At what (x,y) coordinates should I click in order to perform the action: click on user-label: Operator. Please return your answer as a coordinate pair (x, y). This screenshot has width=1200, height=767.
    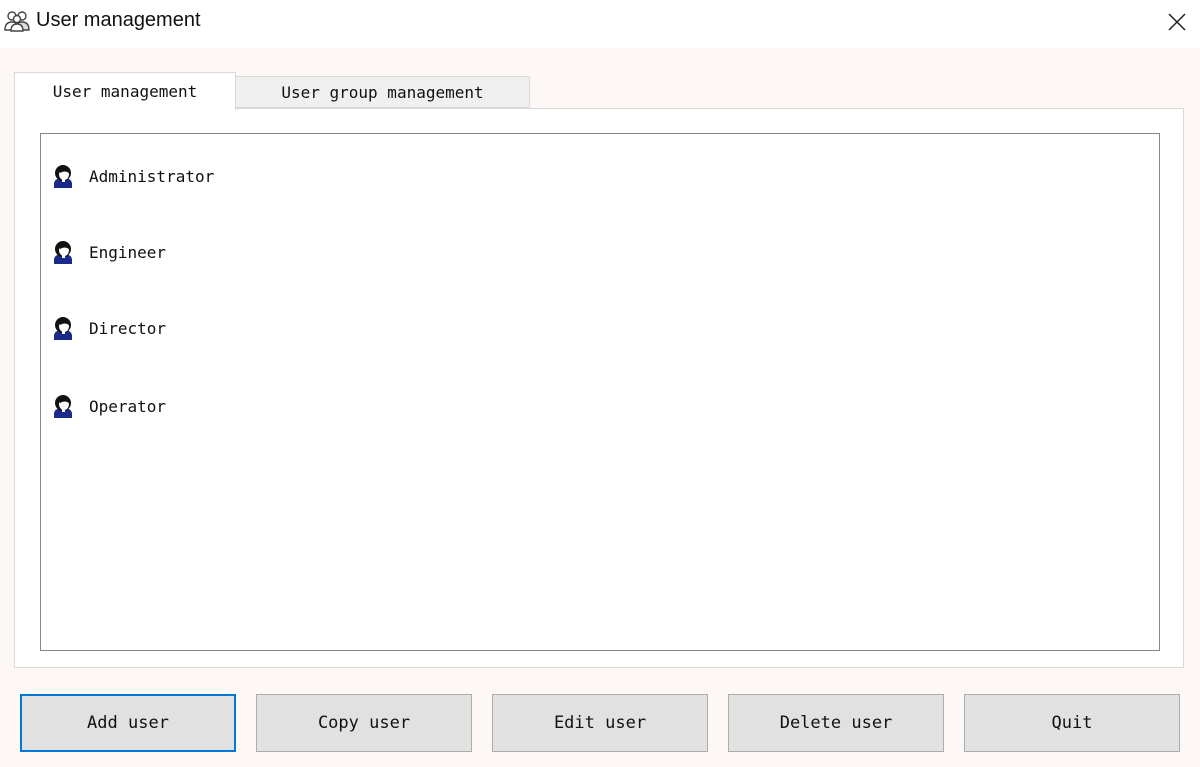
    Looking at the image, I should click on (128, 406).